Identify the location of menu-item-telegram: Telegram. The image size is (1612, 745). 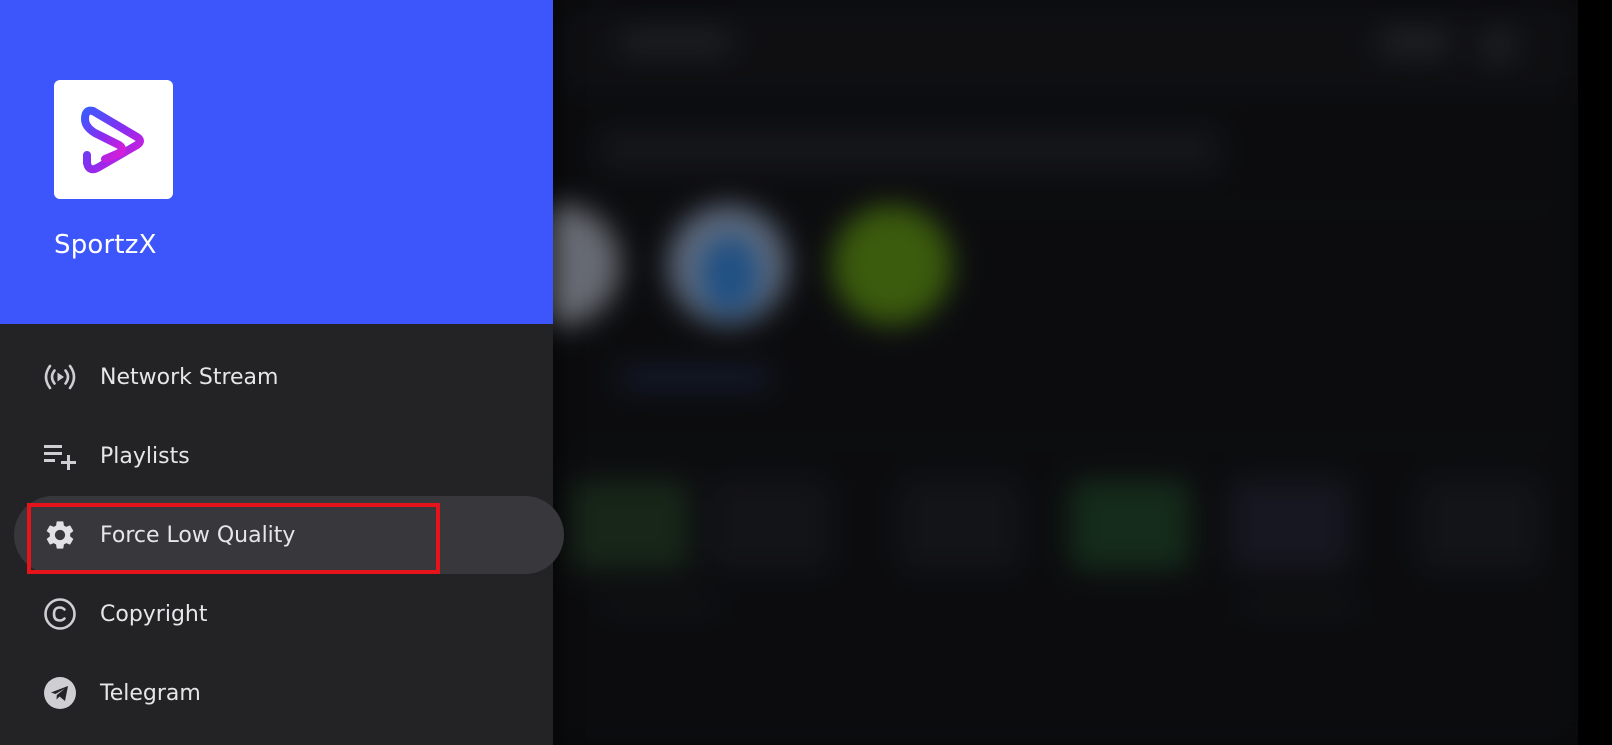
(289, 693).